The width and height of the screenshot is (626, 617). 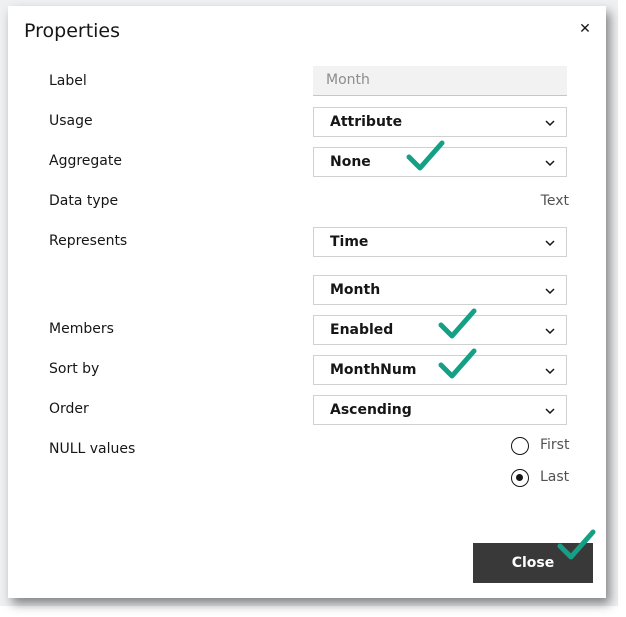 I want to click on radio-button-selected, so click(x=520, y=478).